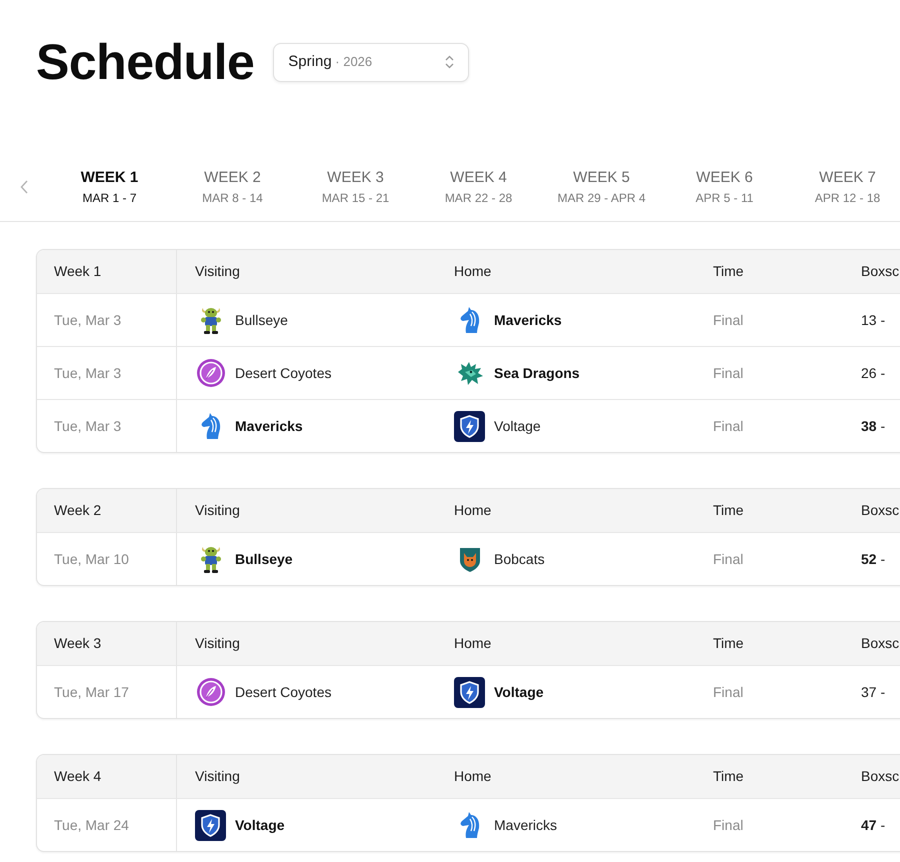 The image size is (900, 862). Describe the element at coordinates (24, 187) in the screenshot. I see `chevron-left-icon` at that location.